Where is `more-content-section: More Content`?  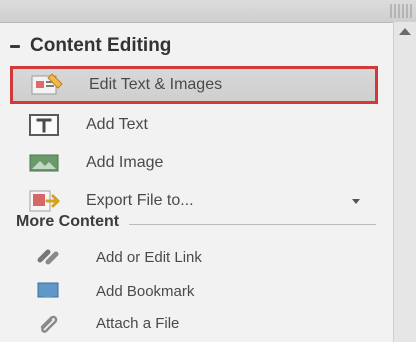
more-content-section: More Content is located at coordinates (196, 222).